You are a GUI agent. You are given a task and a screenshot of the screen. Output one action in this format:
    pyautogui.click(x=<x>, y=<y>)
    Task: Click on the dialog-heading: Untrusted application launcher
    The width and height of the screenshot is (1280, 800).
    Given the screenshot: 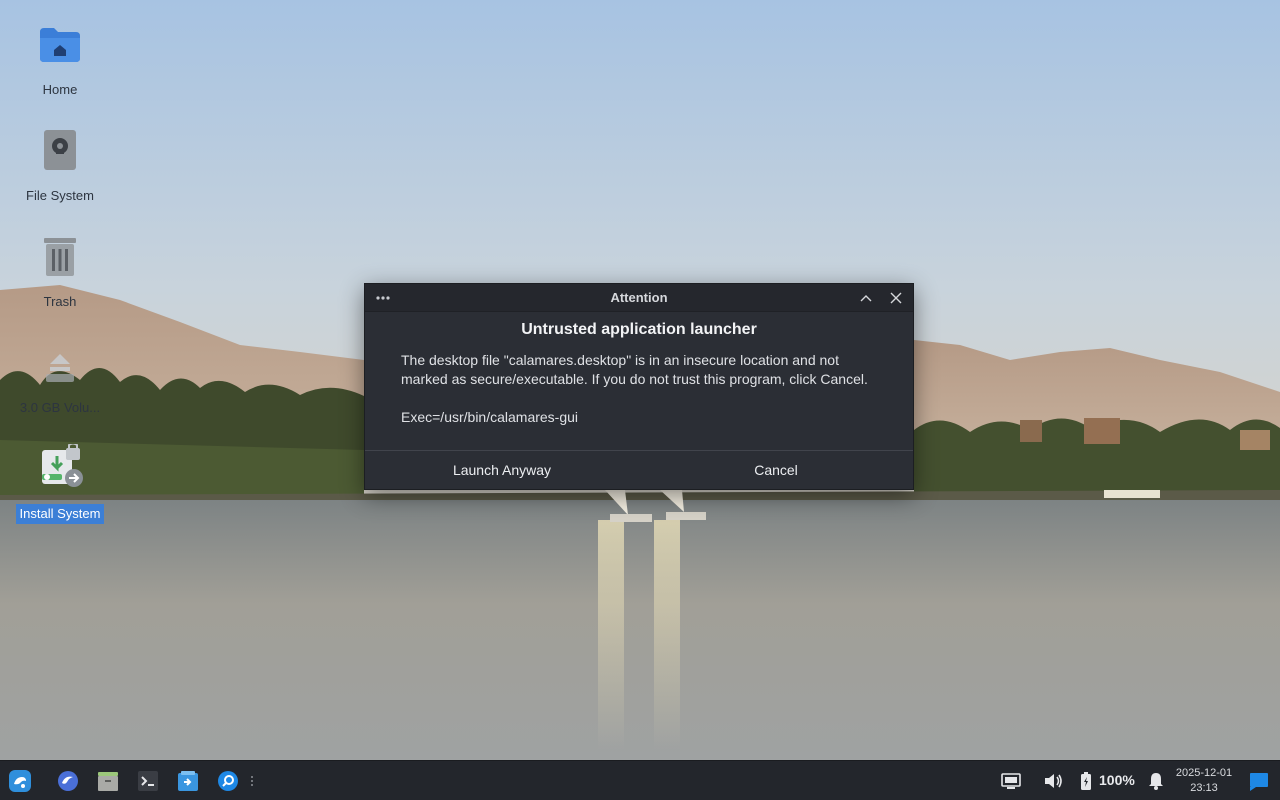 What is the action you would take?
    pyautogui.click(x=639, y=329)
    